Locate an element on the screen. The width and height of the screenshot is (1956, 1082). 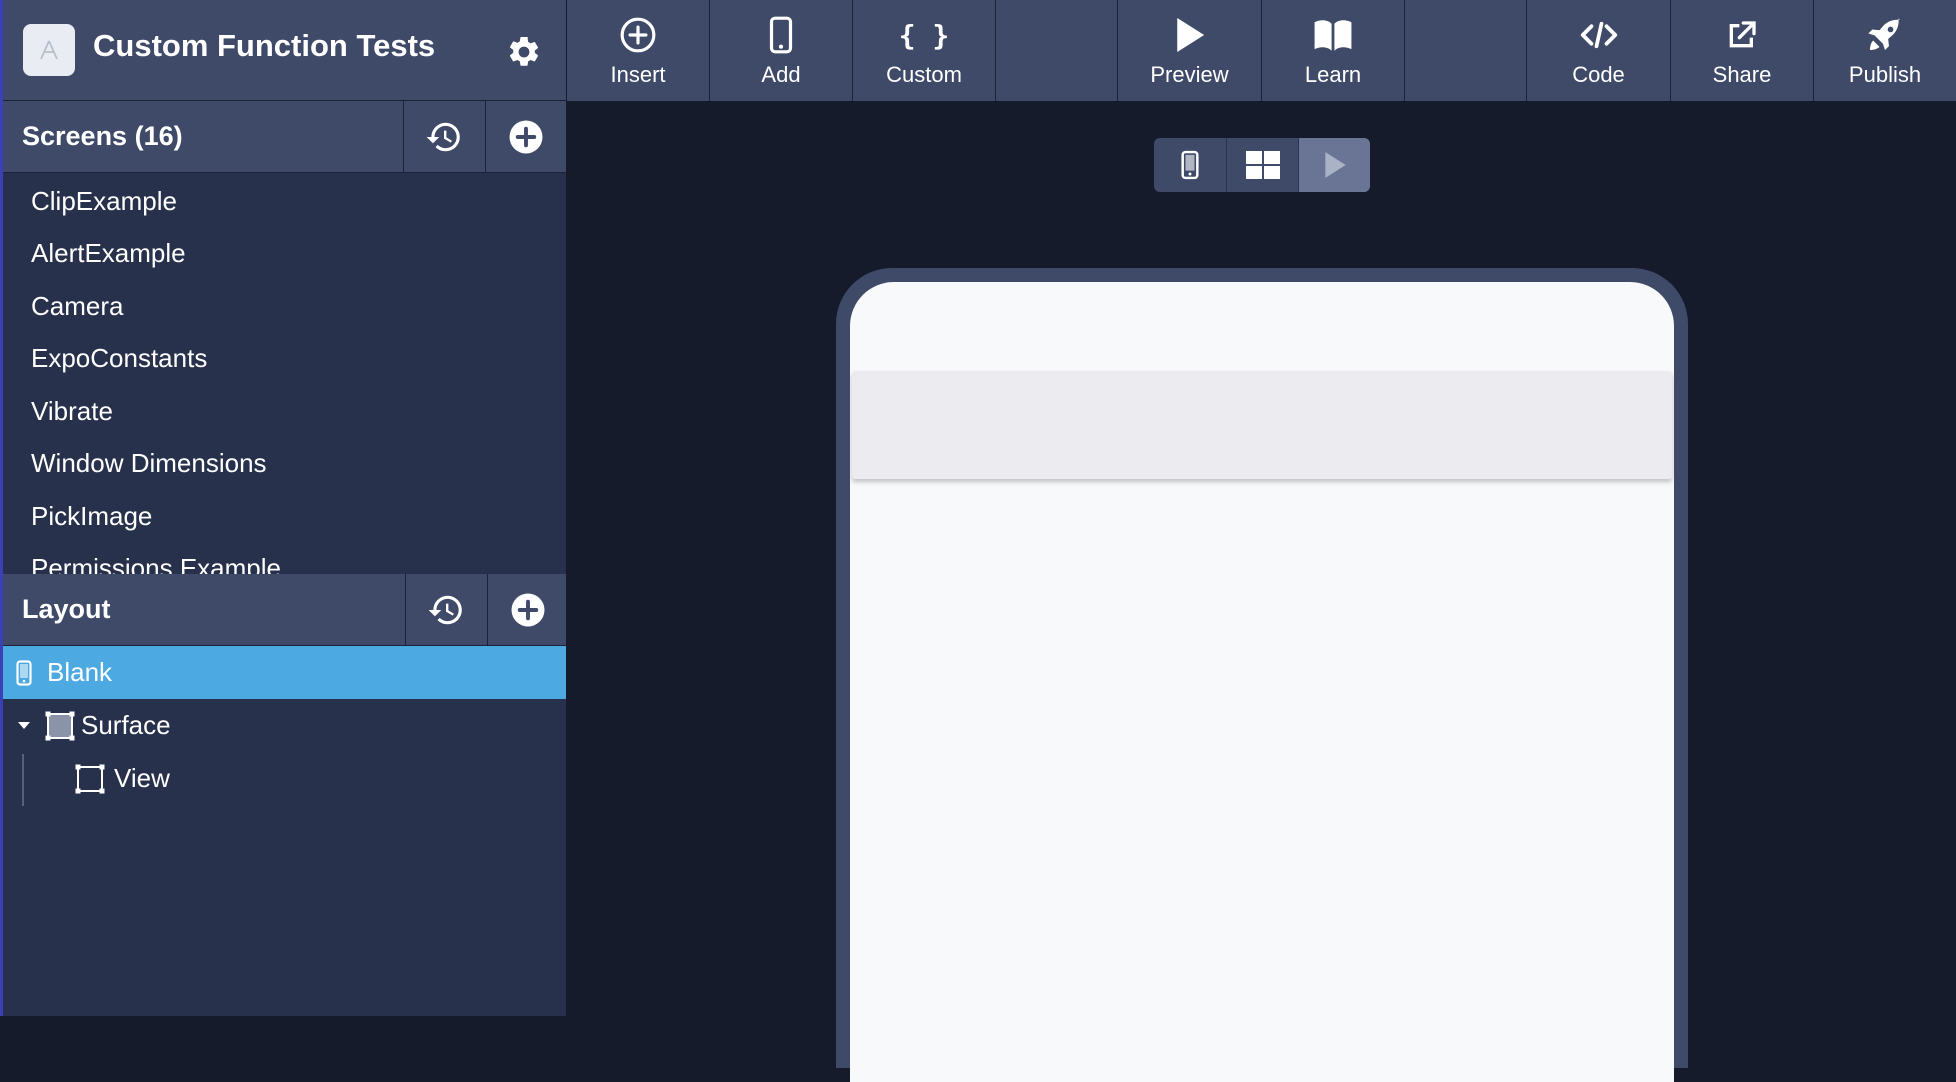
learn-button: Learn is located at coordinates (1333, 50).